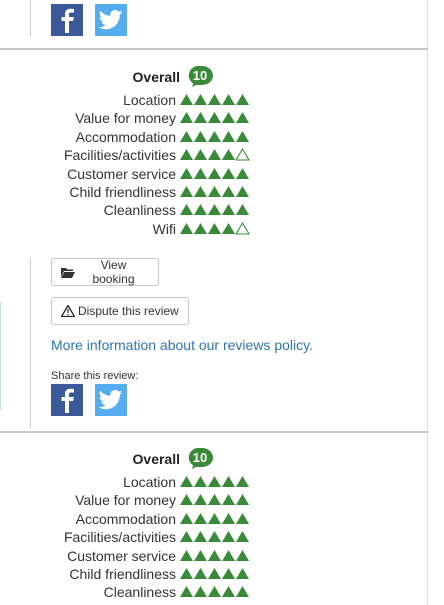 This screenshot has width=444, height=605. Describe the element at coordinates (113, 272) in the screenshot. I see `view-booking-label: View booking` at that location.